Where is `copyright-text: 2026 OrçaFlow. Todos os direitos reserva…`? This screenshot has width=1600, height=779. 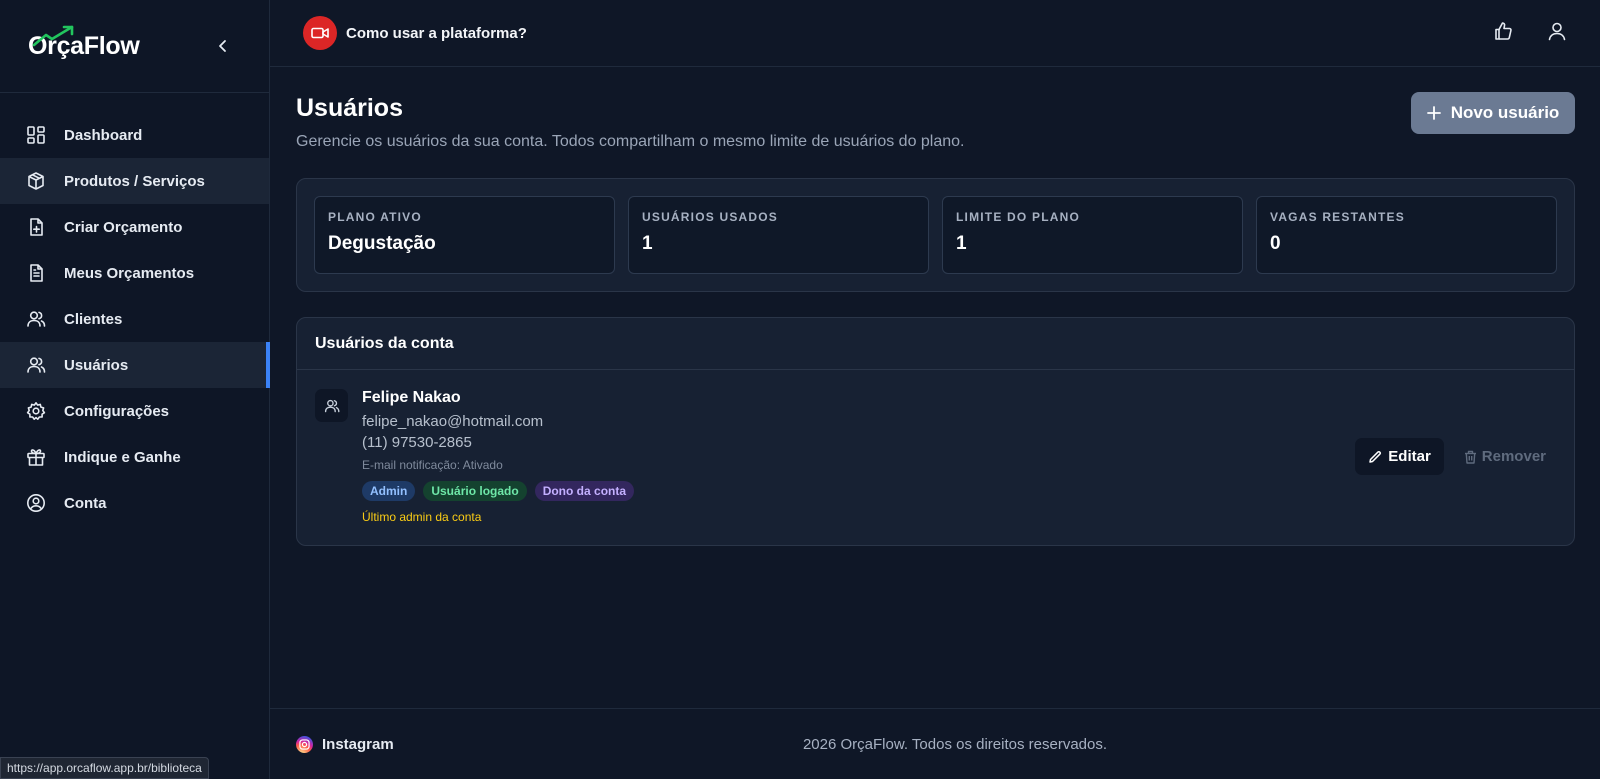
copyright-text: 2026 OrçaFlow. Todos os direitos reserva… is located at coordinates (955, 744).